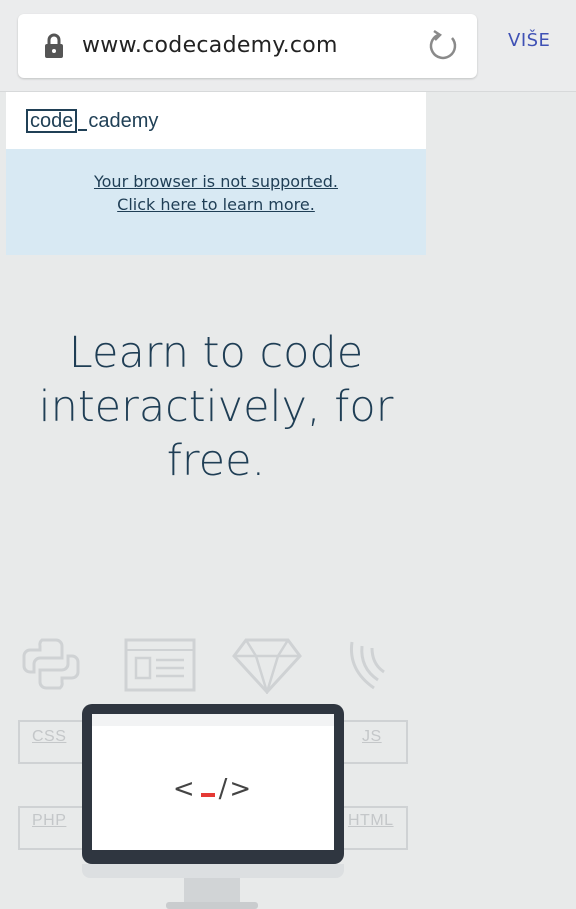  I want to click on hero-line-2: interactively, for, so click(216, 407).